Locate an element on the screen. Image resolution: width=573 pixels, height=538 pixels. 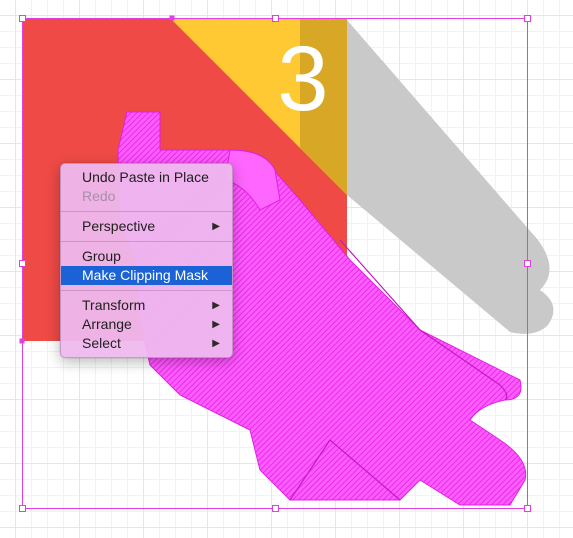
handle-bottom-left is located at coordinates (22, 508).